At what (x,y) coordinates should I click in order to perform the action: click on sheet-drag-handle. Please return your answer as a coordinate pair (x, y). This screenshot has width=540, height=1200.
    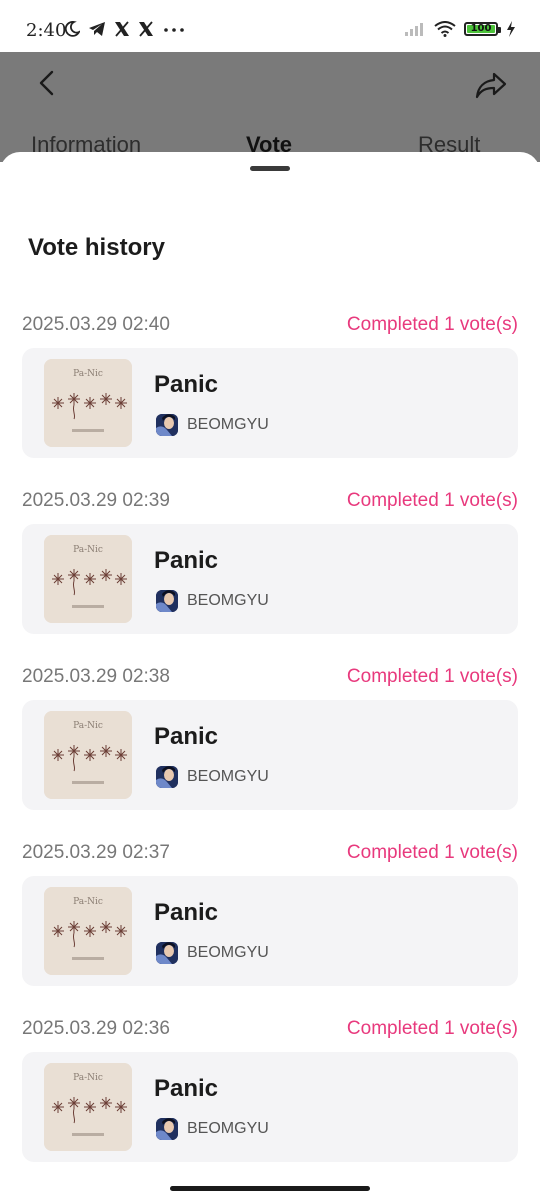
    Looking at the image, I should click on (270, 168).